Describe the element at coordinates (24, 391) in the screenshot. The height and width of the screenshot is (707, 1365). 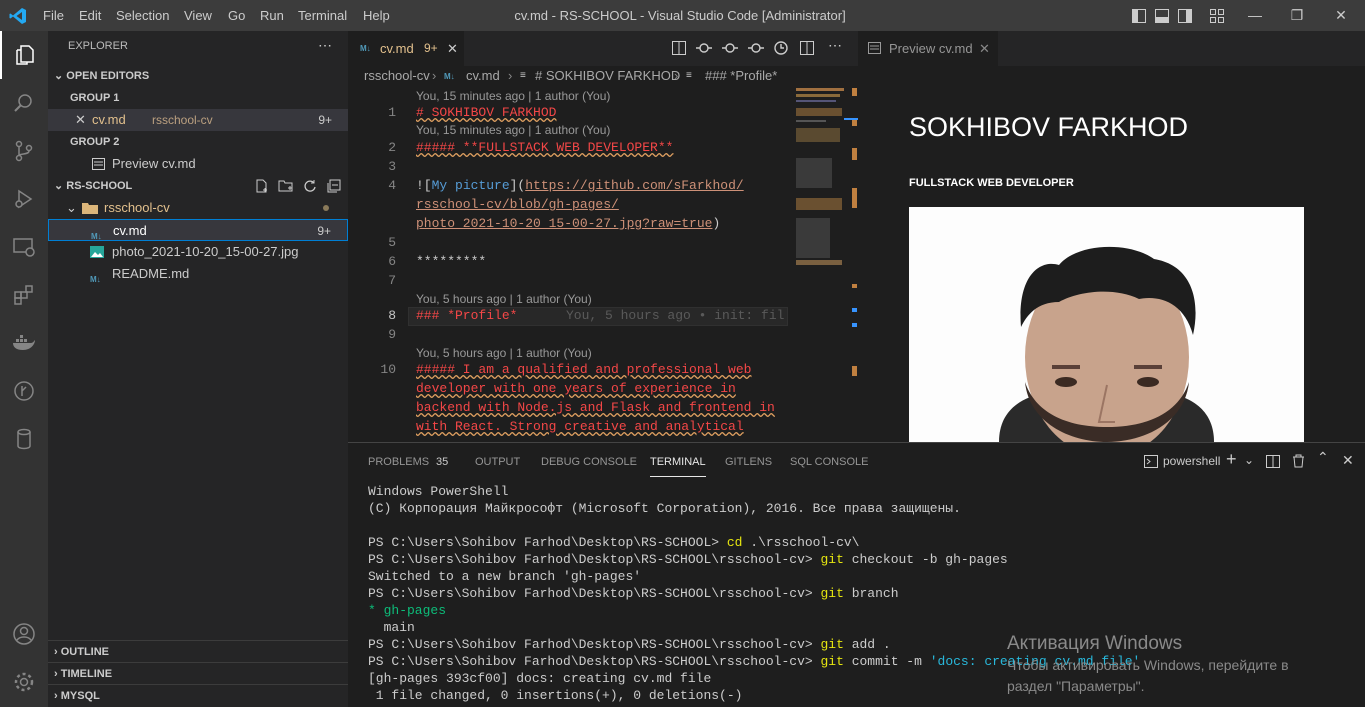
I see `gitlens-icon` at that location.